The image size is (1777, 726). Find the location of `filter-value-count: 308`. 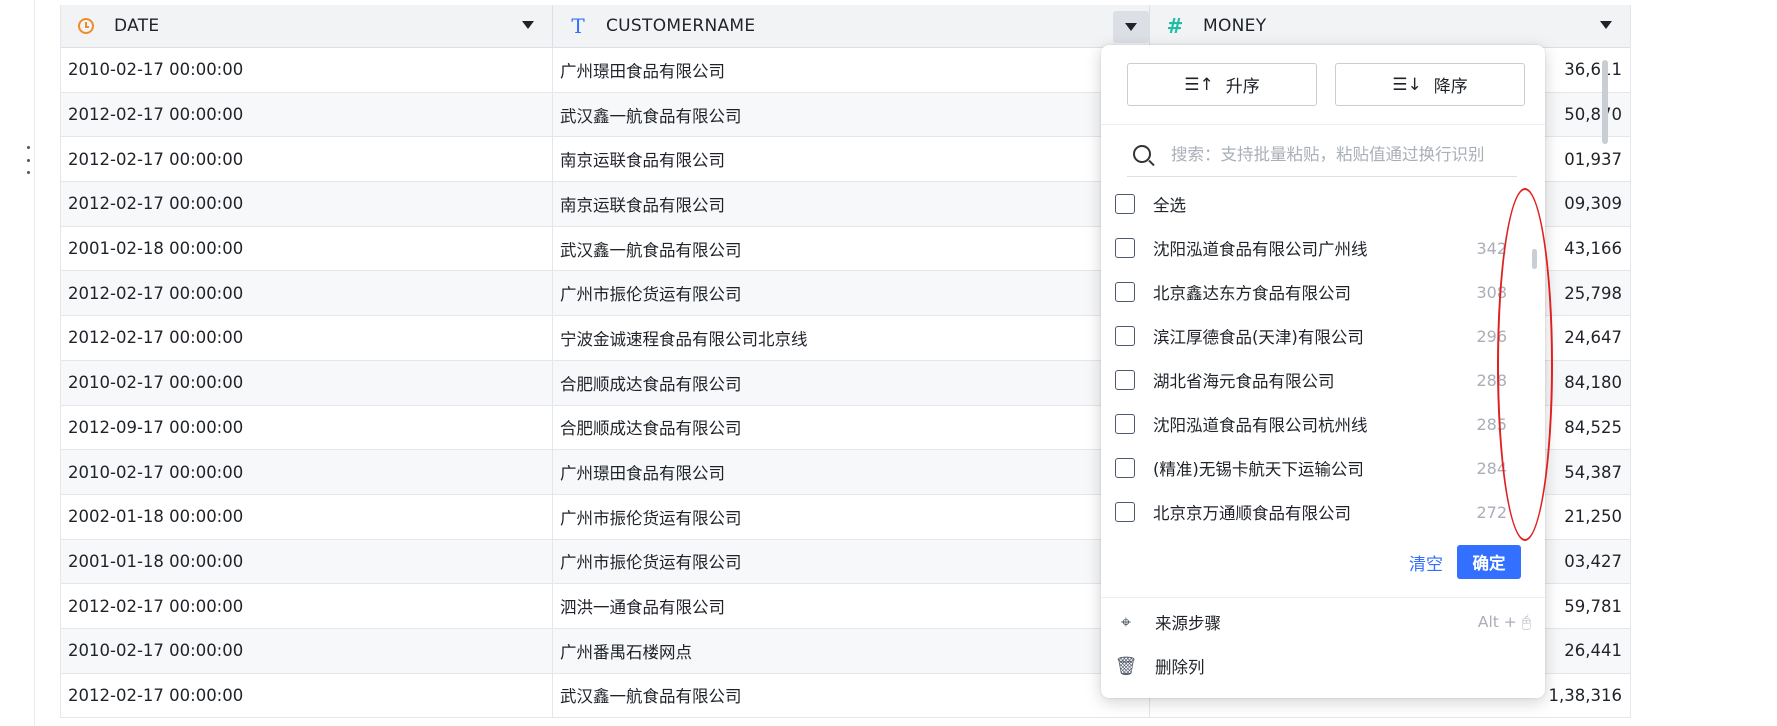

filter-value-count: 308 is located at coordinates (1491, 292).